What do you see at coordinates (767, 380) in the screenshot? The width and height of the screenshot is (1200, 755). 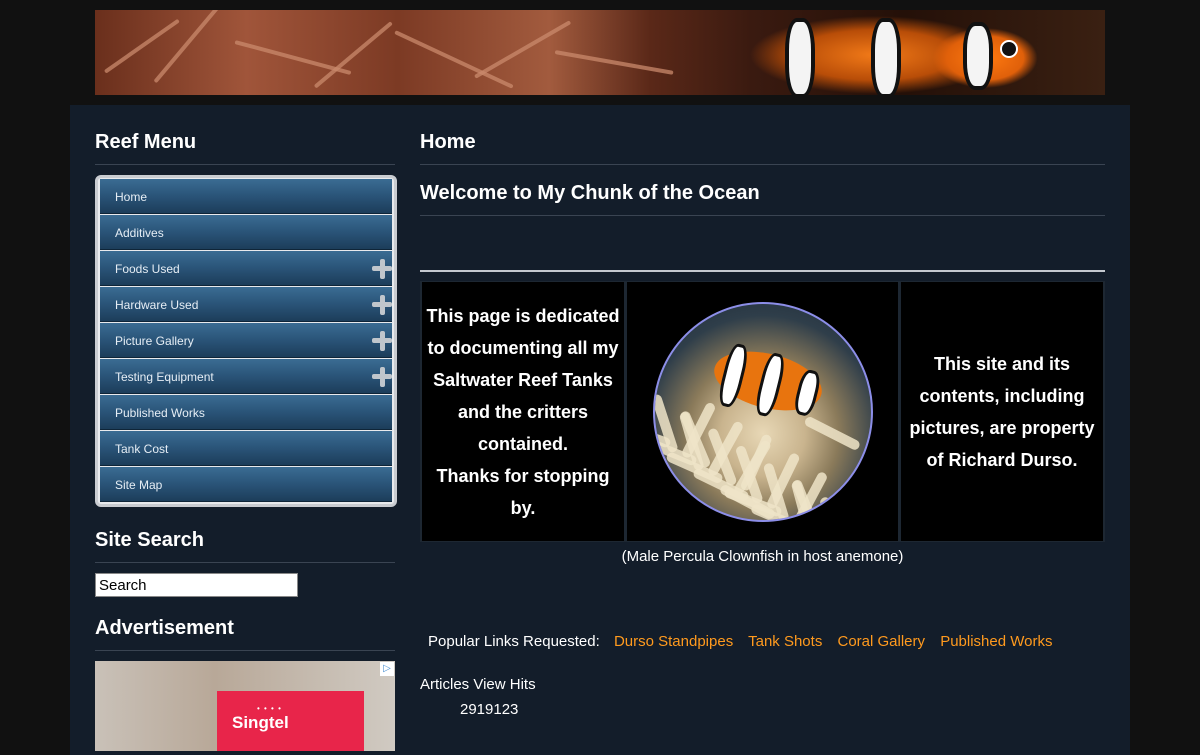 I see `clownfish-icon` at bounding box center [767, 380].